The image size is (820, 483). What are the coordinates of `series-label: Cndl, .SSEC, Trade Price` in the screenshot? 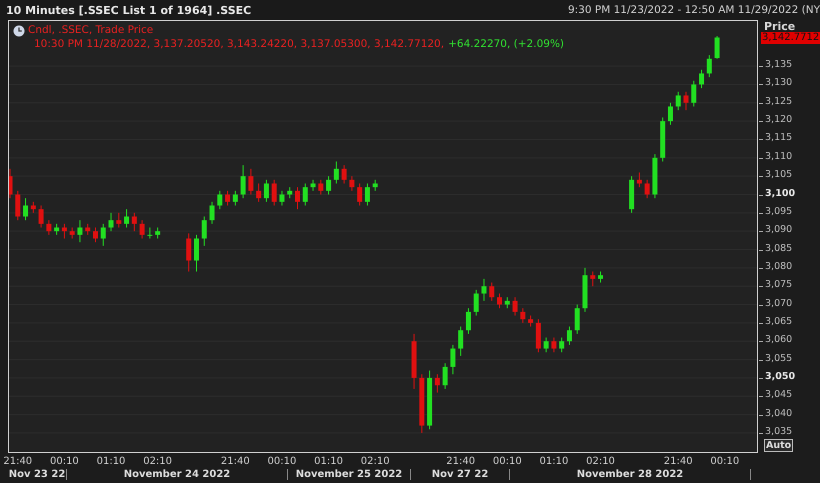 It's located at (91, 30).